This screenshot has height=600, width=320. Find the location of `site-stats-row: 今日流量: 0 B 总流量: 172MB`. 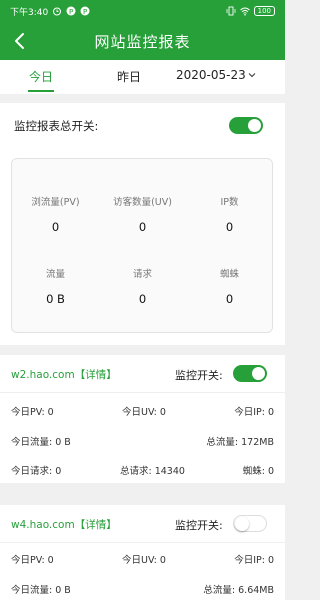

site-stats-row: 今日流量: 0 B 总流量: 172MB is located at coordinates (142, 440).